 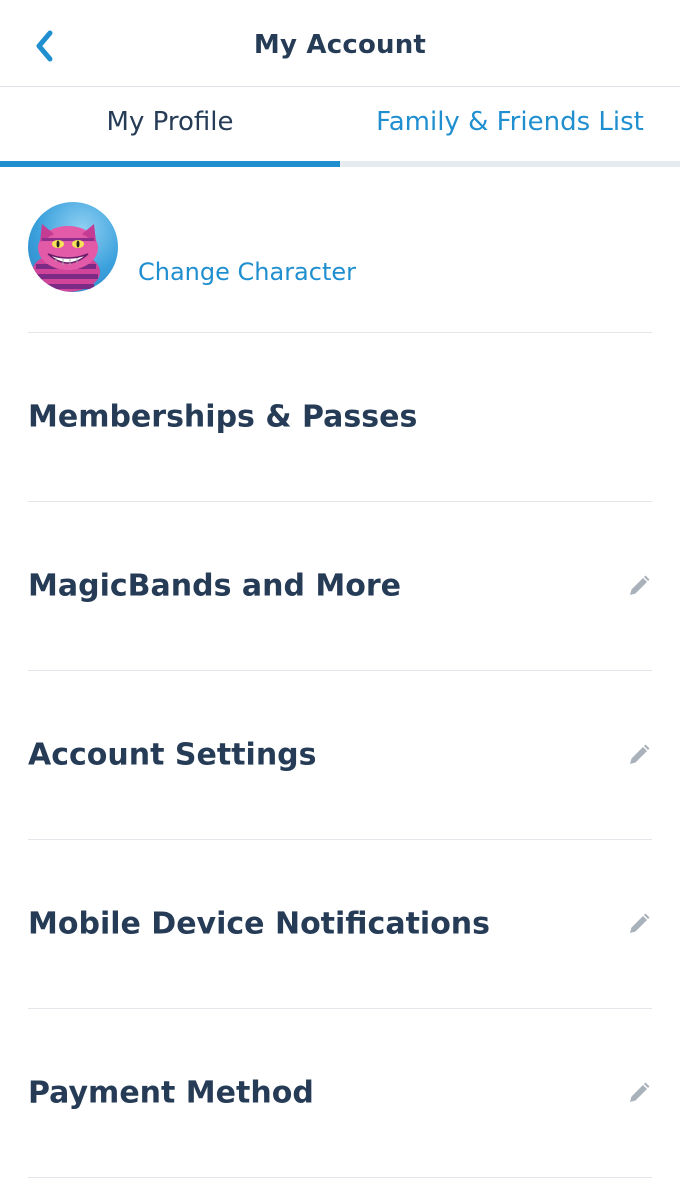 I want to click on page-title: My Account, so click(x=340, y=45).